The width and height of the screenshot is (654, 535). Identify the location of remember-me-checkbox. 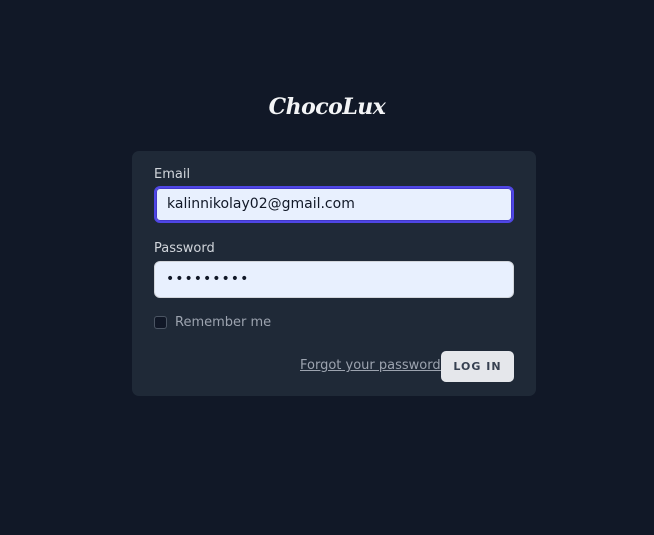
(160, 322).